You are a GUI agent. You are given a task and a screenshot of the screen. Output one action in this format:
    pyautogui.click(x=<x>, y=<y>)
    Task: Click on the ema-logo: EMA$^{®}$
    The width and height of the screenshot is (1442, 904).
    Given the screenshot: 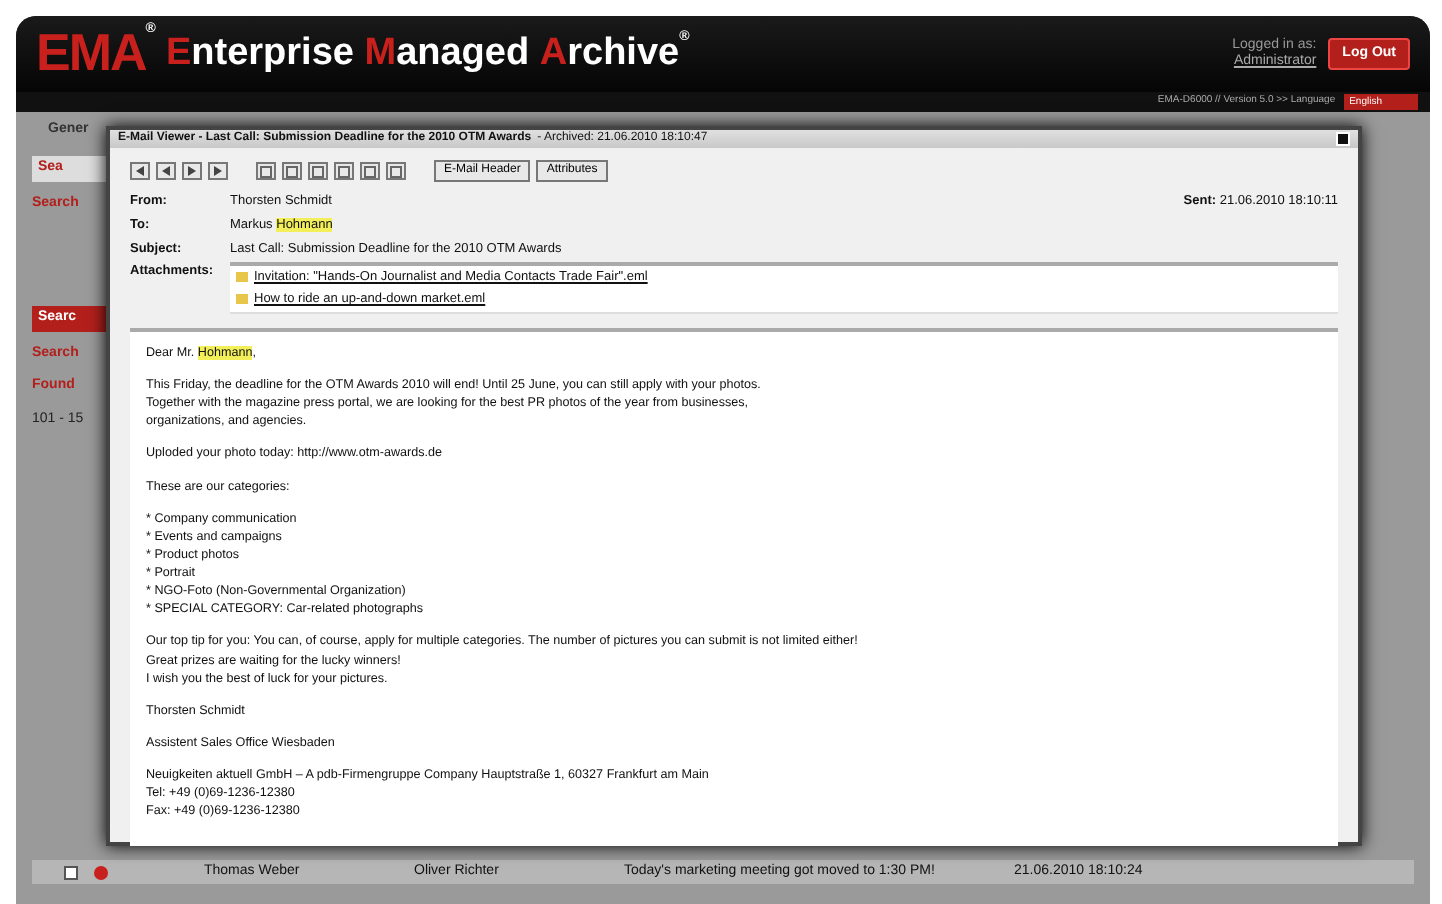 What is the action you would take?
    pyautogui.click(x=95, y=53)
    